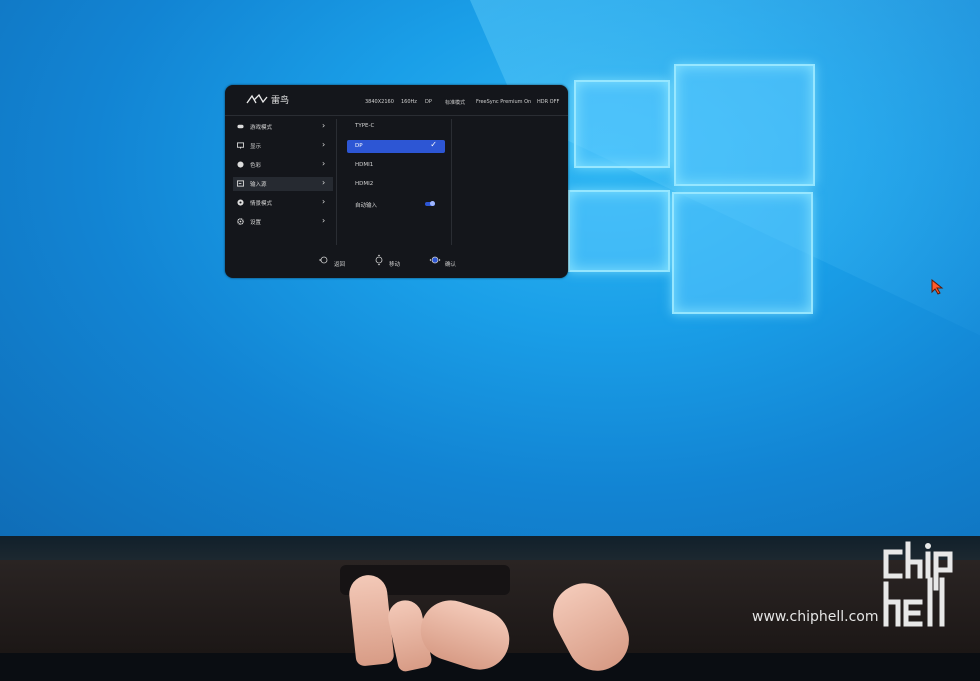  Describe the element at coordinates (365, 126) in the screenshot. I see `option-label: TYPE-C` at that location.